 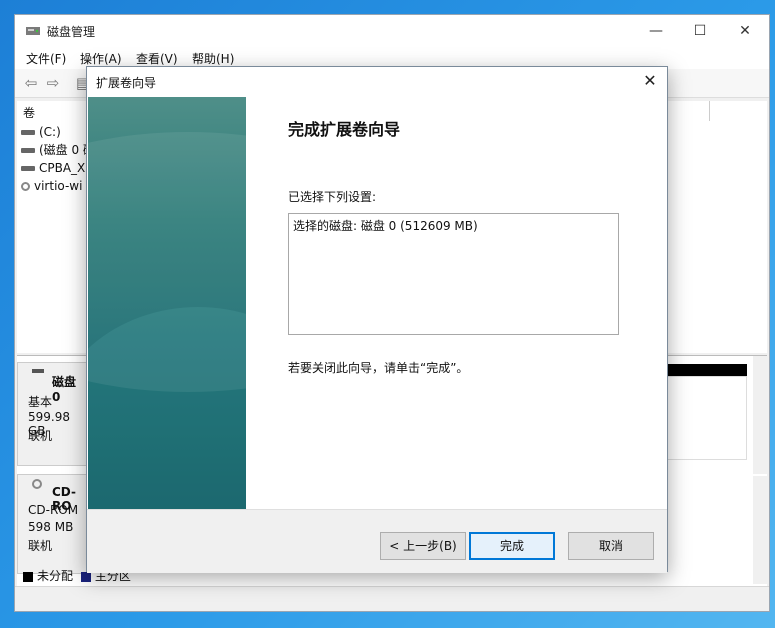 What do you see at coordinates (453, 274) in the screenshot?
I see `settings-summary-box: 选择的磁盘: 磁盘 0 (512609 MB)` at bounding box center [453, 274].